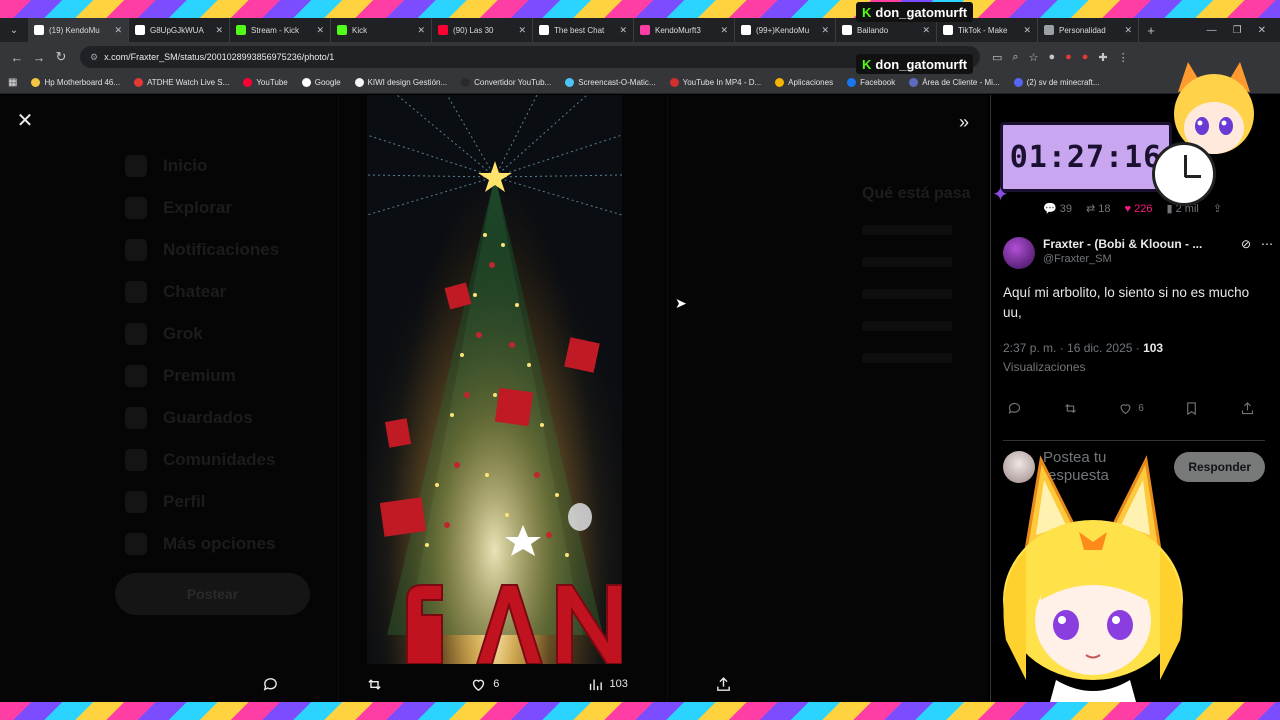 The height and width of the screenshot is (720, 1280). I want to click on bookmark-label: Aplicaciones, so click(811, 82).